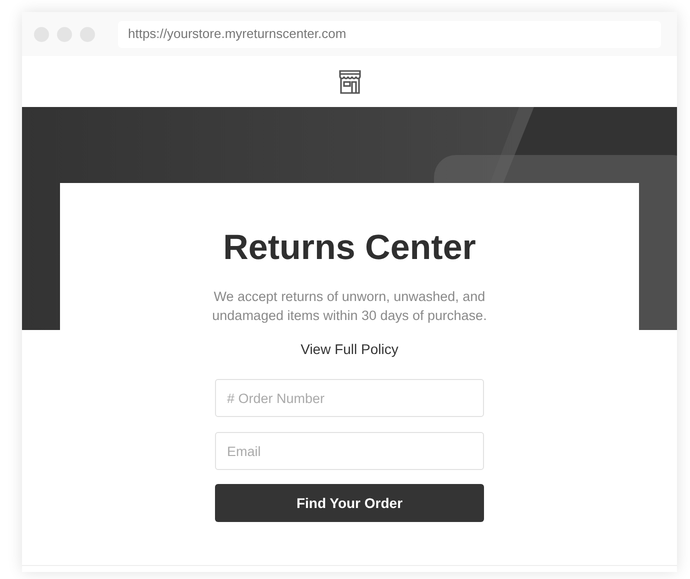 This screenshot has width=690, height=579. What do you see at coordinates (349, 248) in the screenshot?
I see `page-title: Returns Center` at bounding box center [349, 248].